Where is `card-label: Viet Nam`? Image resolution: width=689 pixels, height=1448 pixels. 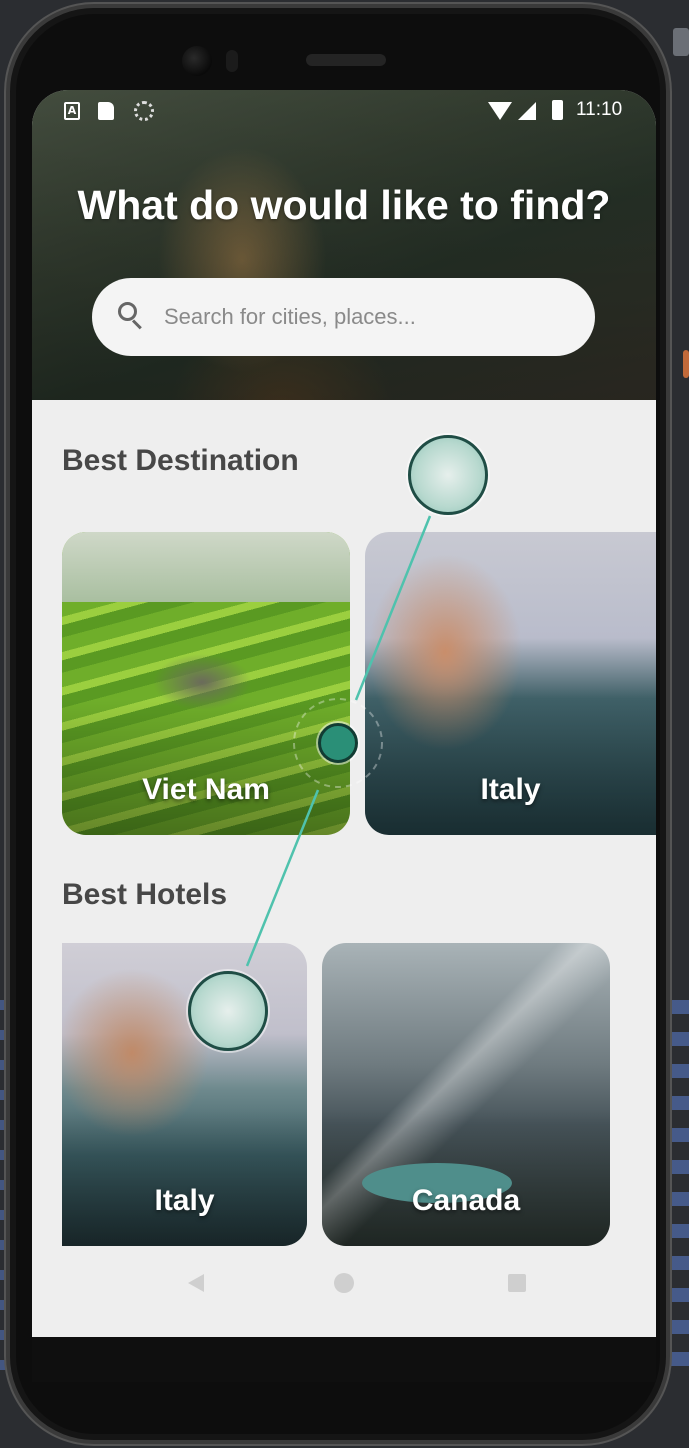 card-label: Viet Nam is located at coordinates (206, 789).